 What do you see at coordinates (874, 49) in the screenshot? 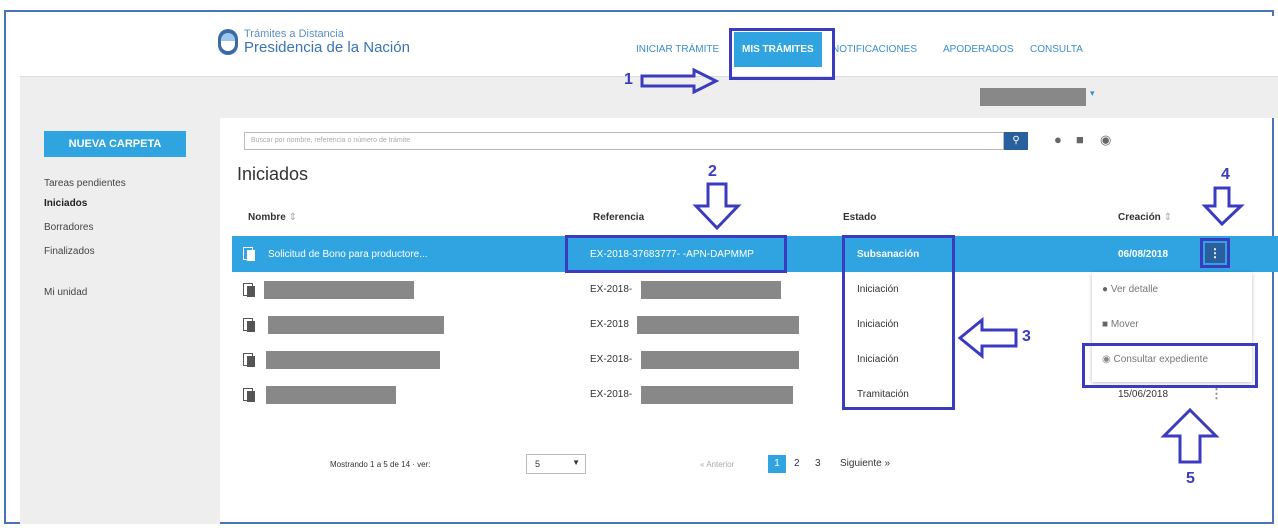
I see `nav-notificaciones: NOTIFICACIONES` at bounding box center [874, 49].